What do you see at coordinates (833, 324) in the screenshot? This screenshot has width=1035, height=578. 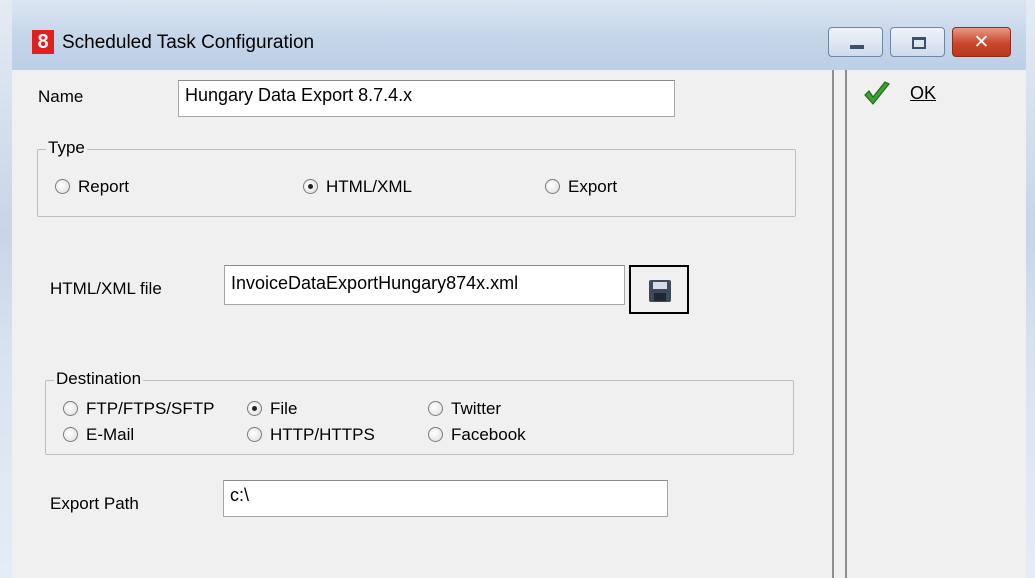 I see `panel-divider` at bounding box center [833, 324].